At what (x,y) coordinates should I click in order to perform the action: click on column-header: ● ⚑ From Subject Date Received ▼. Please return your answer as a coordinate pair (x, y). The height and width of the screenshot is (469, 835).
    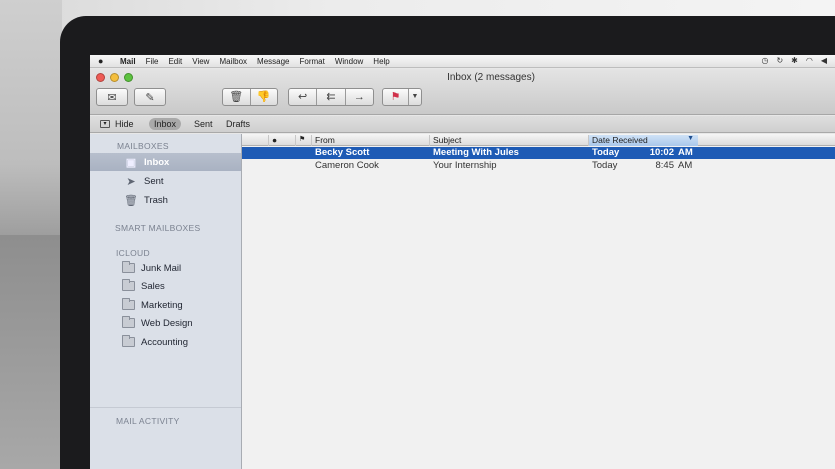
    Looking at the image, I should click on (538, 140).